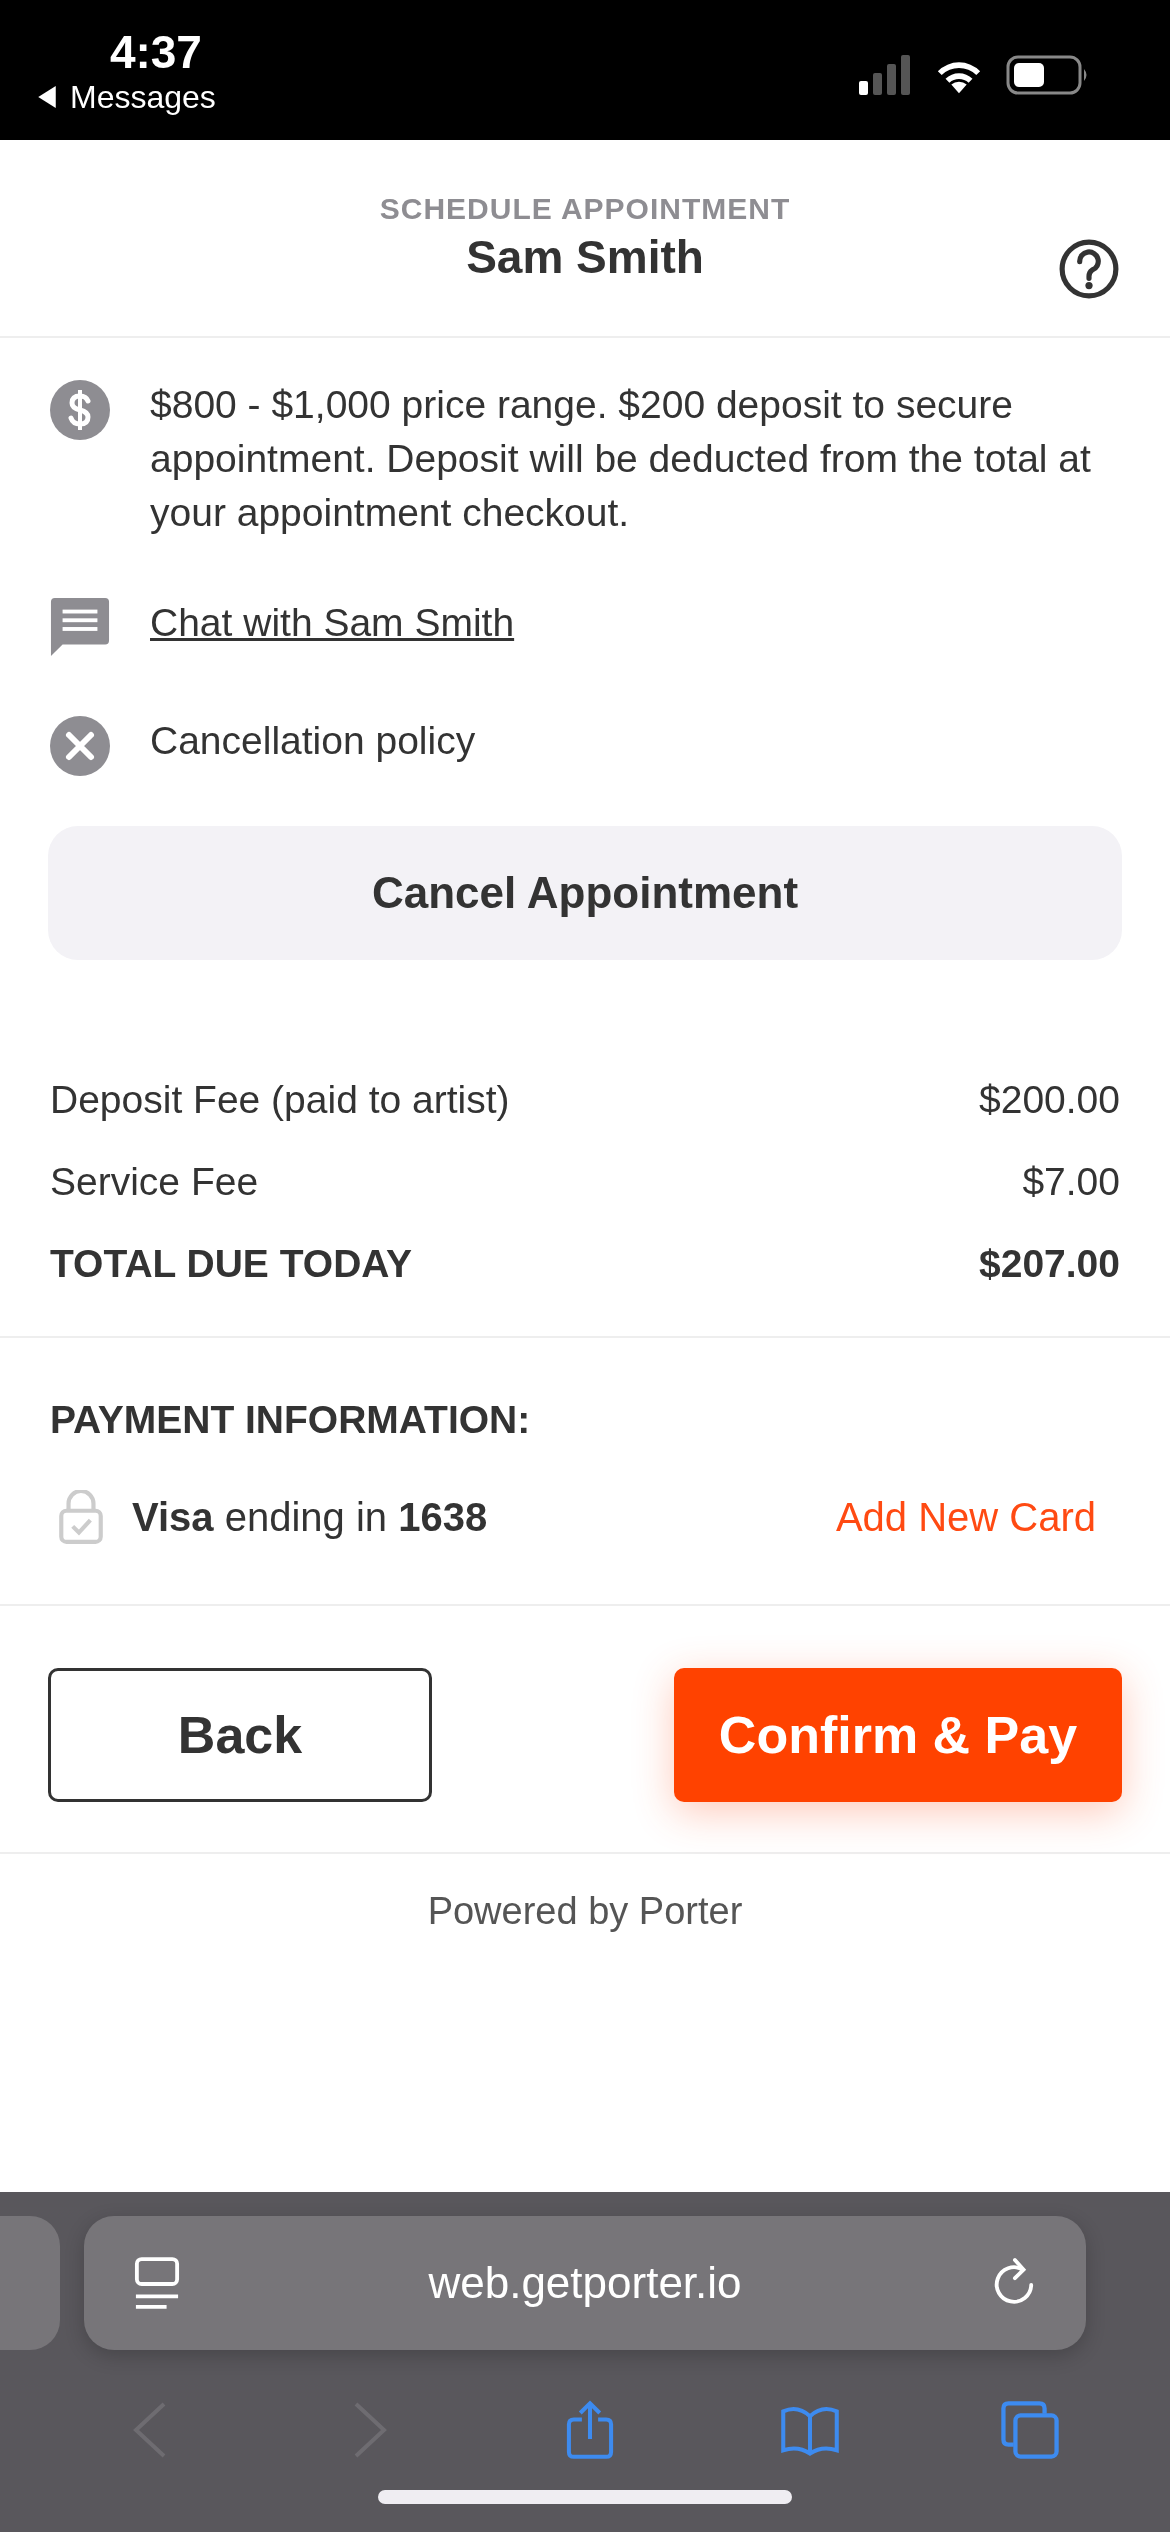 This screenshot has width=1170, height=2532. I want to click on page-title: Sam Smith, so click(585, 257).